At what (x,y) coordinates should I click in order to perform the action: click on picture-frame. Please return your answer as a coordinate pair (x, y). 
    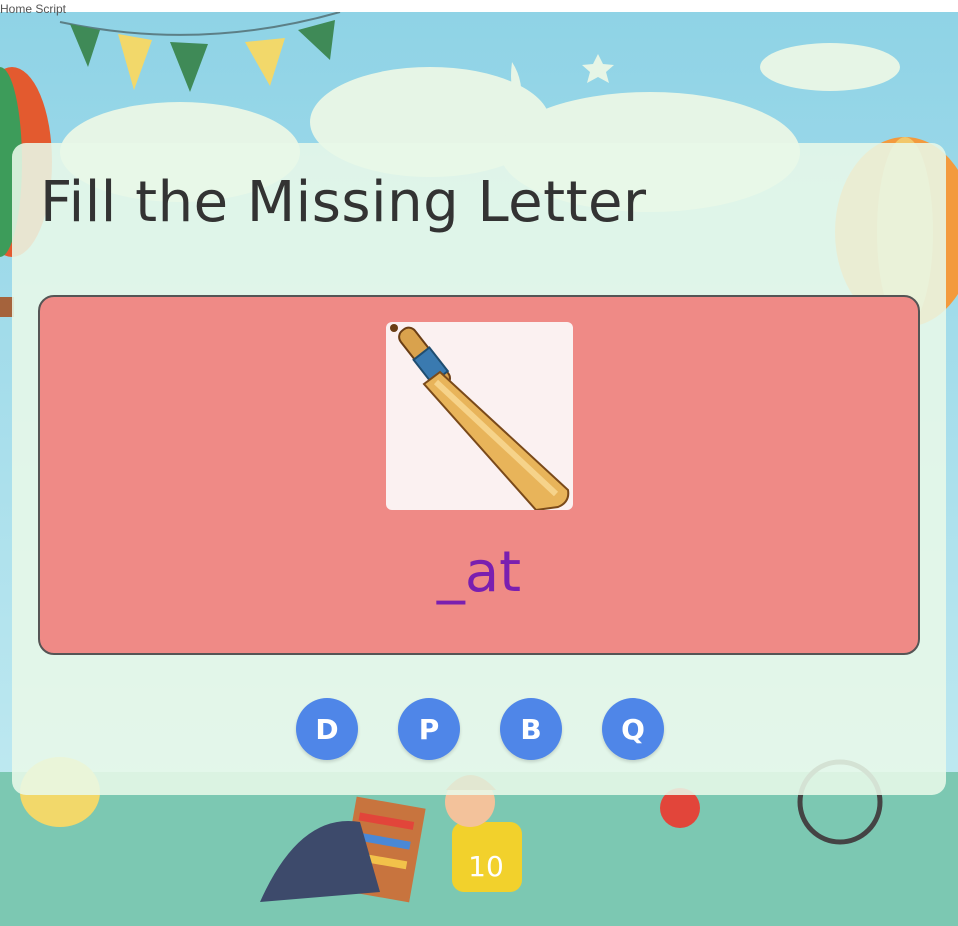
    Looking at the image, I should click on (479, 417).